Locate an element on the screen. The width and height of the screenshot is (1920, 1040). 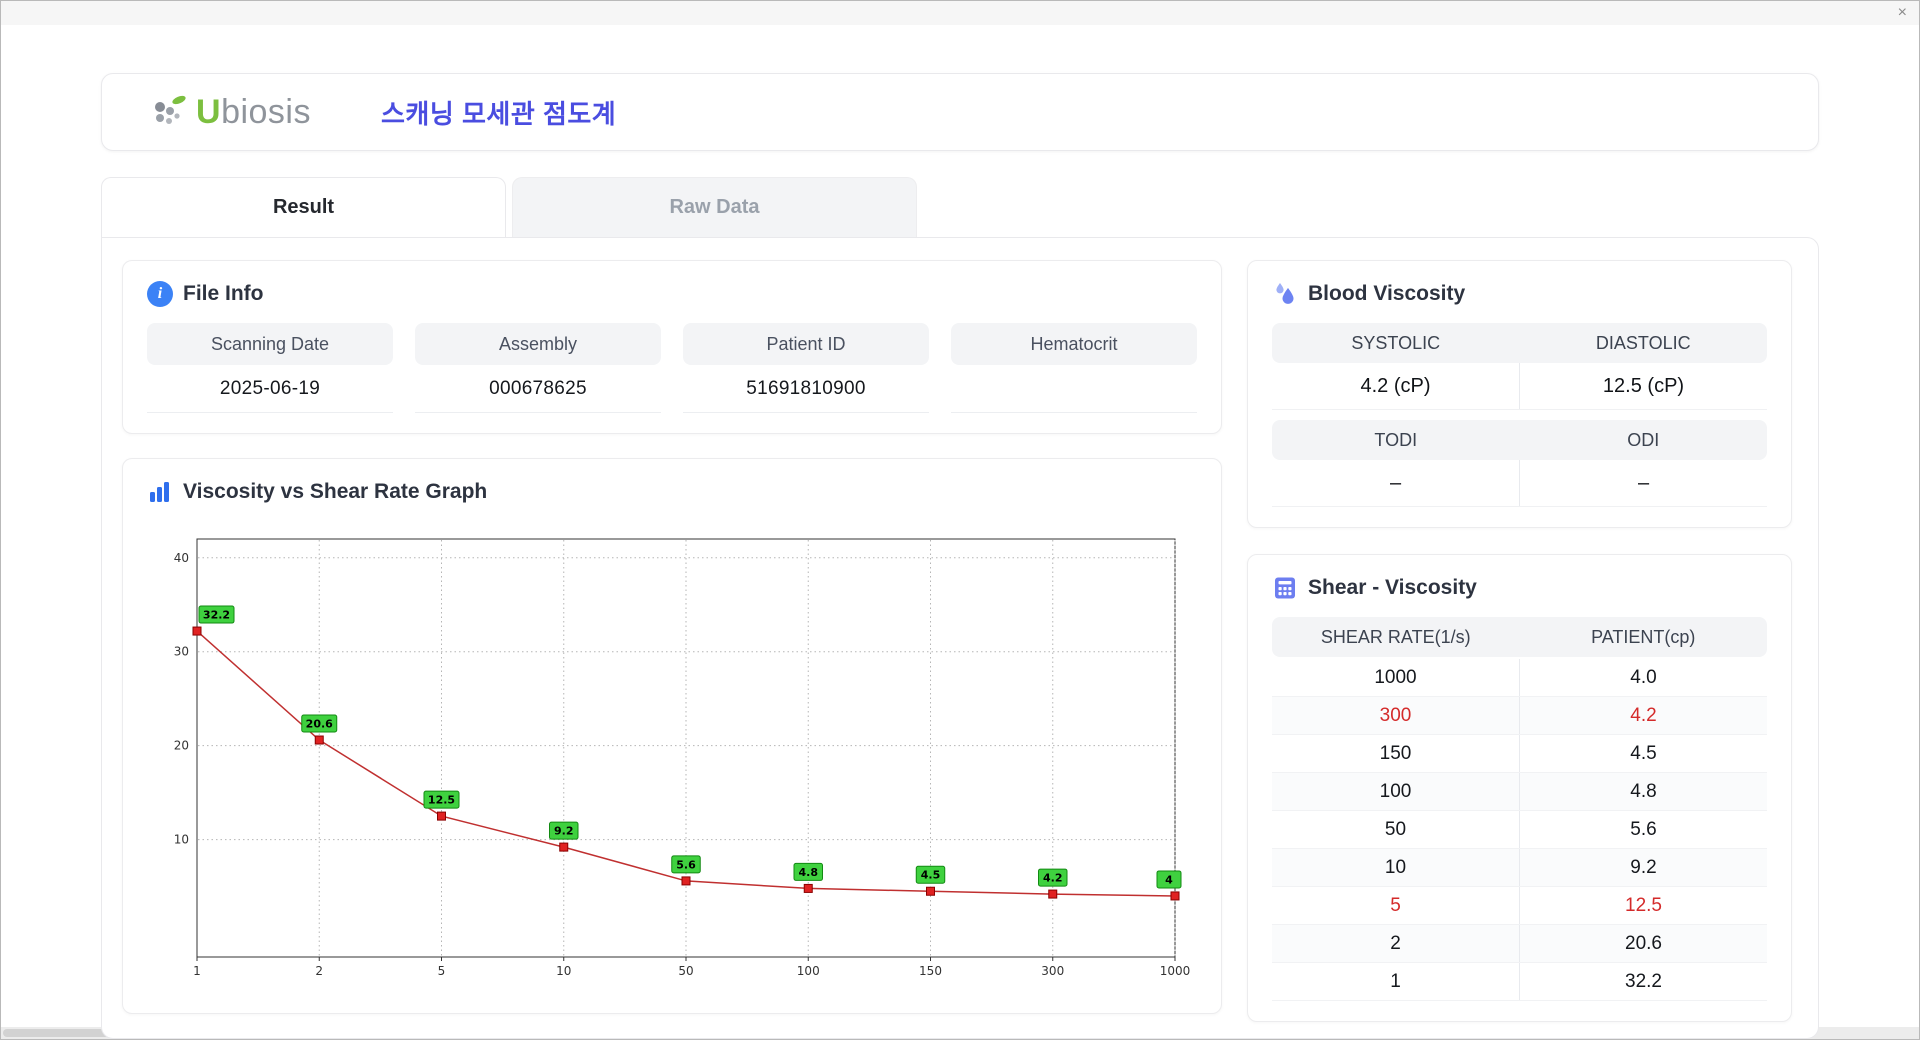
titlebar: × is located at coordinates (960, 13).